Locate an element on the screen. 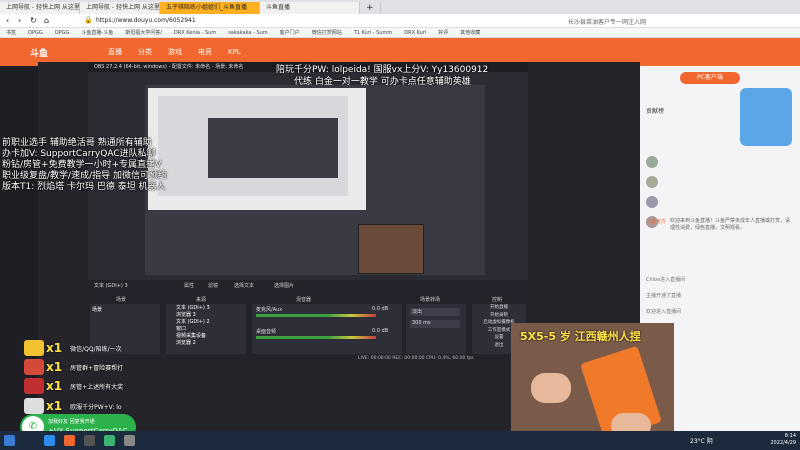 Image resolution: width=800 pixels, height=450 pixels. overlay-info-line: 办卡加V: SupportCarryQAC进队私聊 is located at coordinates (79, 154).